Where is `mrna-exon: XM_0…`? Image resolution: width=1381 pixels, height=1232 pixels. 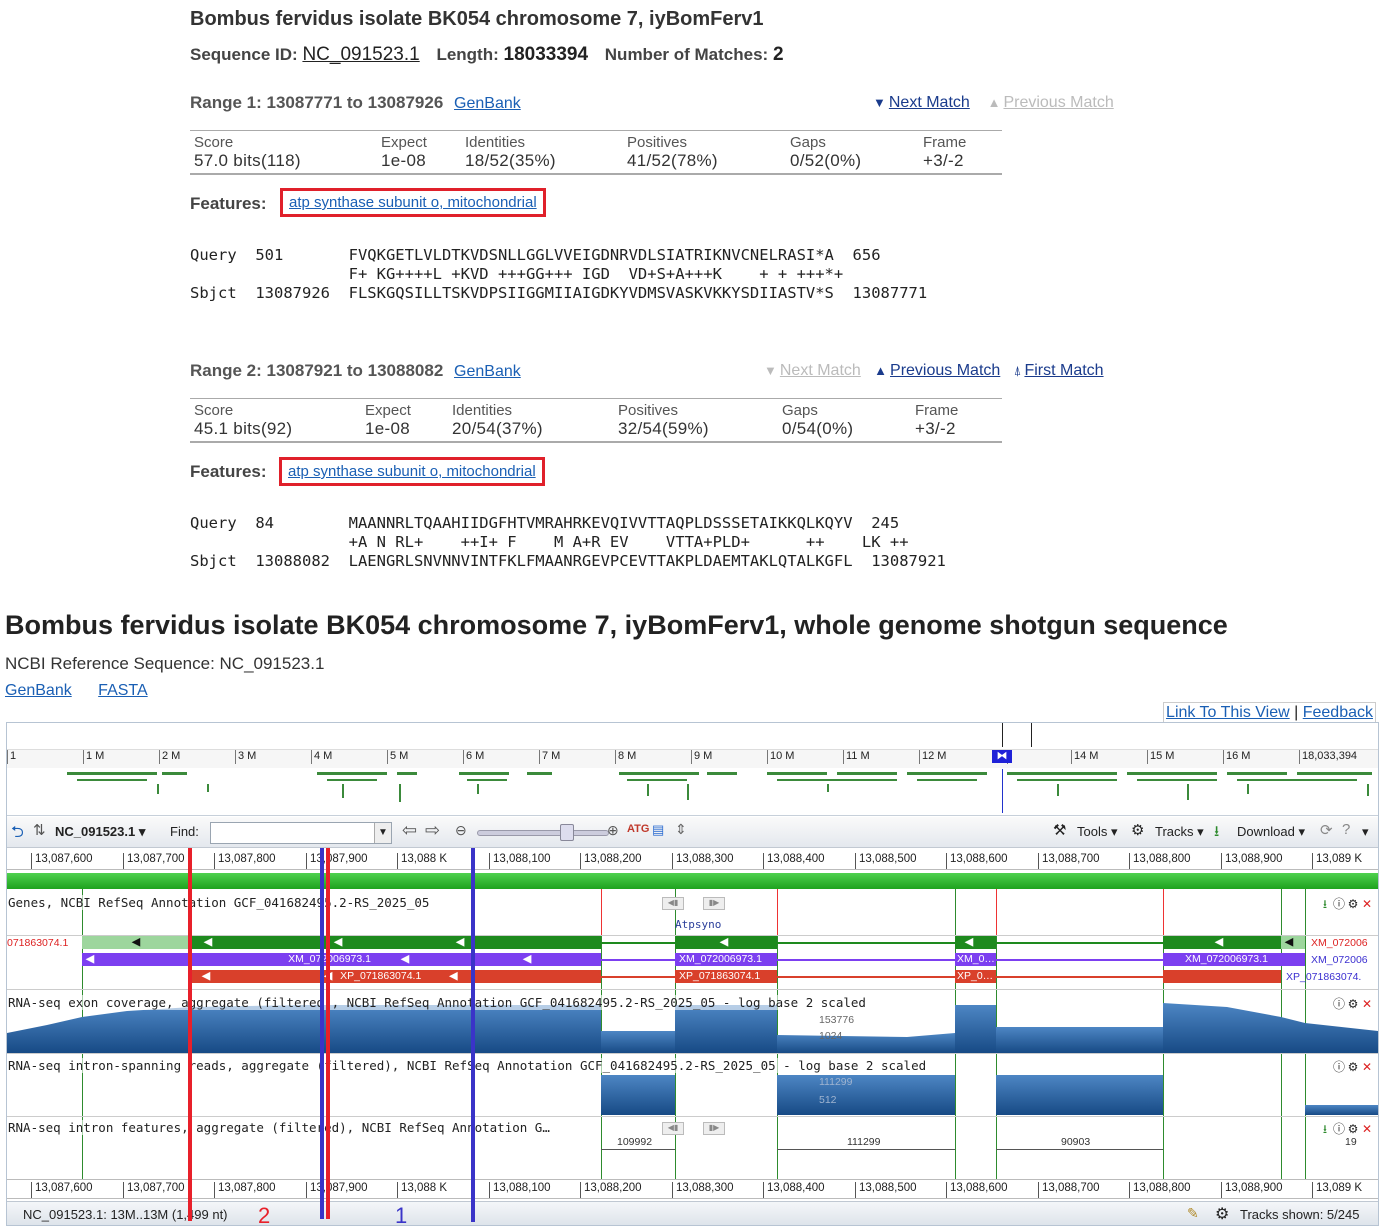 mrna-exon: XM_0… is located at coordinates (975, 959).